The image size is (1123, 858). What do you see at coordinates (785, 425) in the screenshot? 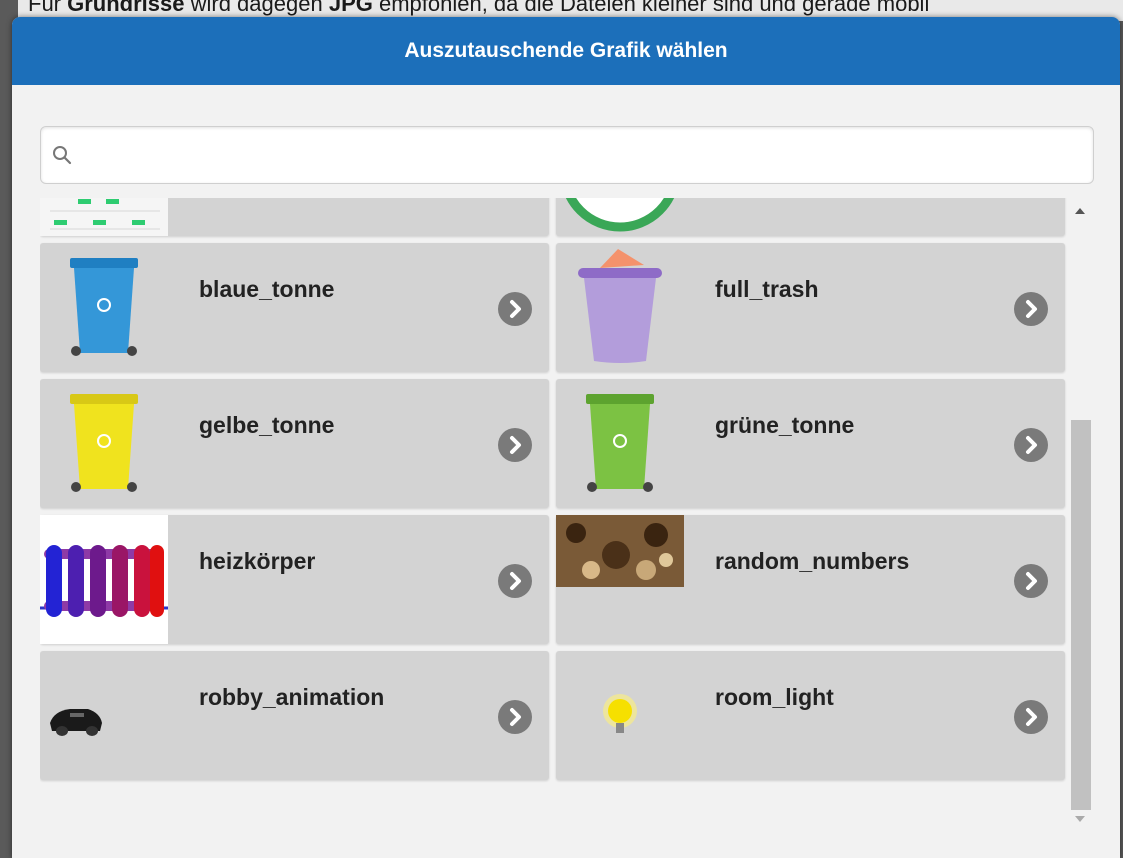
I see `item-label: grüne_tonne` at bounding box center [785, 425].